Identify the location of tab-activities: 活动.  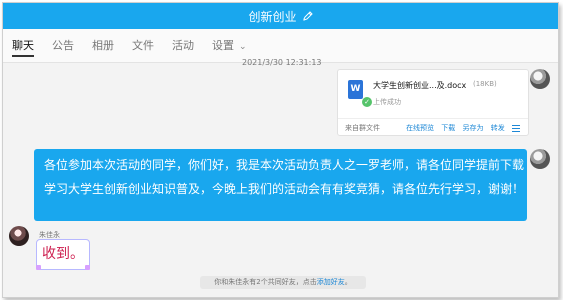
(183, 45).